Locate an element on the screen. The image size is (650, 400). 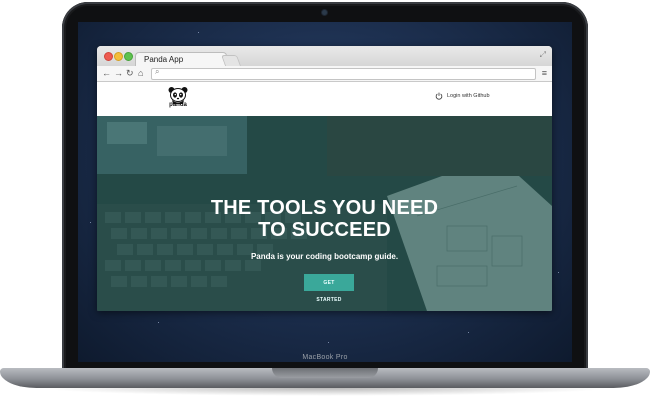
browser-toolbar: ← → ↻ ⌂ ⌕ ≡ is located at coordinates (324, 74).